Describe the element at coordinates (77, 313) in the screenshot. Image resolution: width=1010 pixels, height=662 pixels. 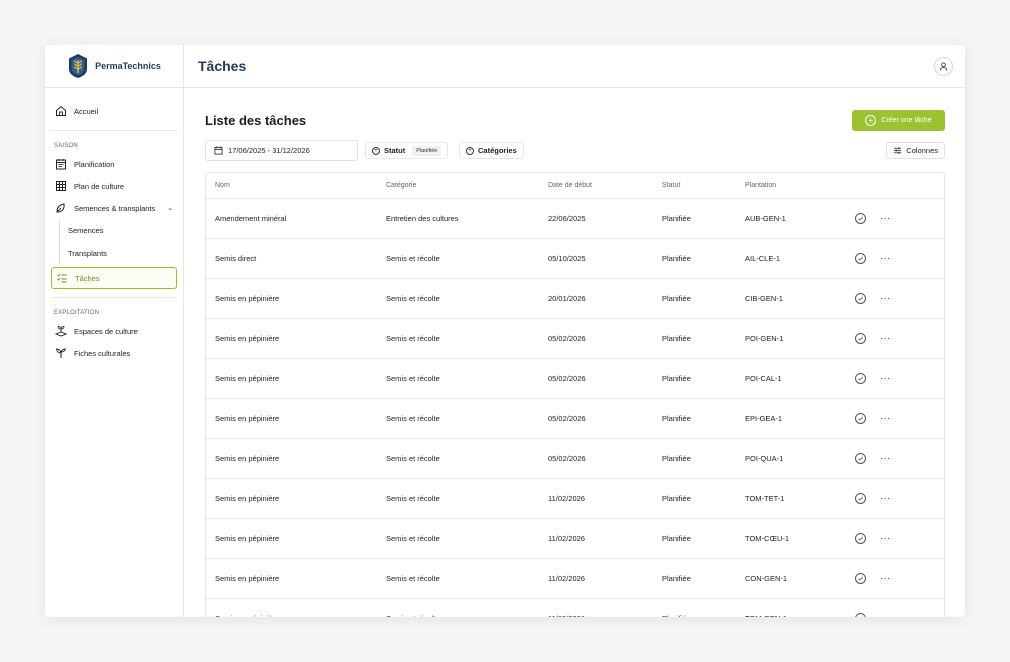
I see `section-label-exploitation: EXPLOITATION` at that location.